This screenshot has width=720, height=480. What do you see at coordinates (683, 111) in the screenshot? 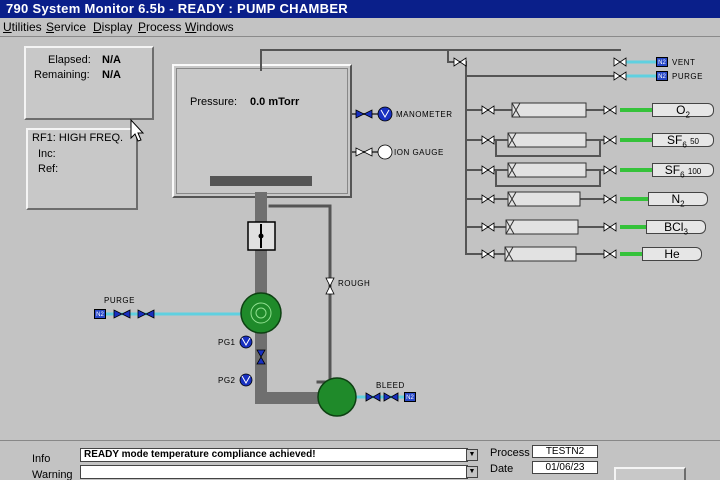
I see `gas-source-o2: O2` at bounding box center [683, 111].